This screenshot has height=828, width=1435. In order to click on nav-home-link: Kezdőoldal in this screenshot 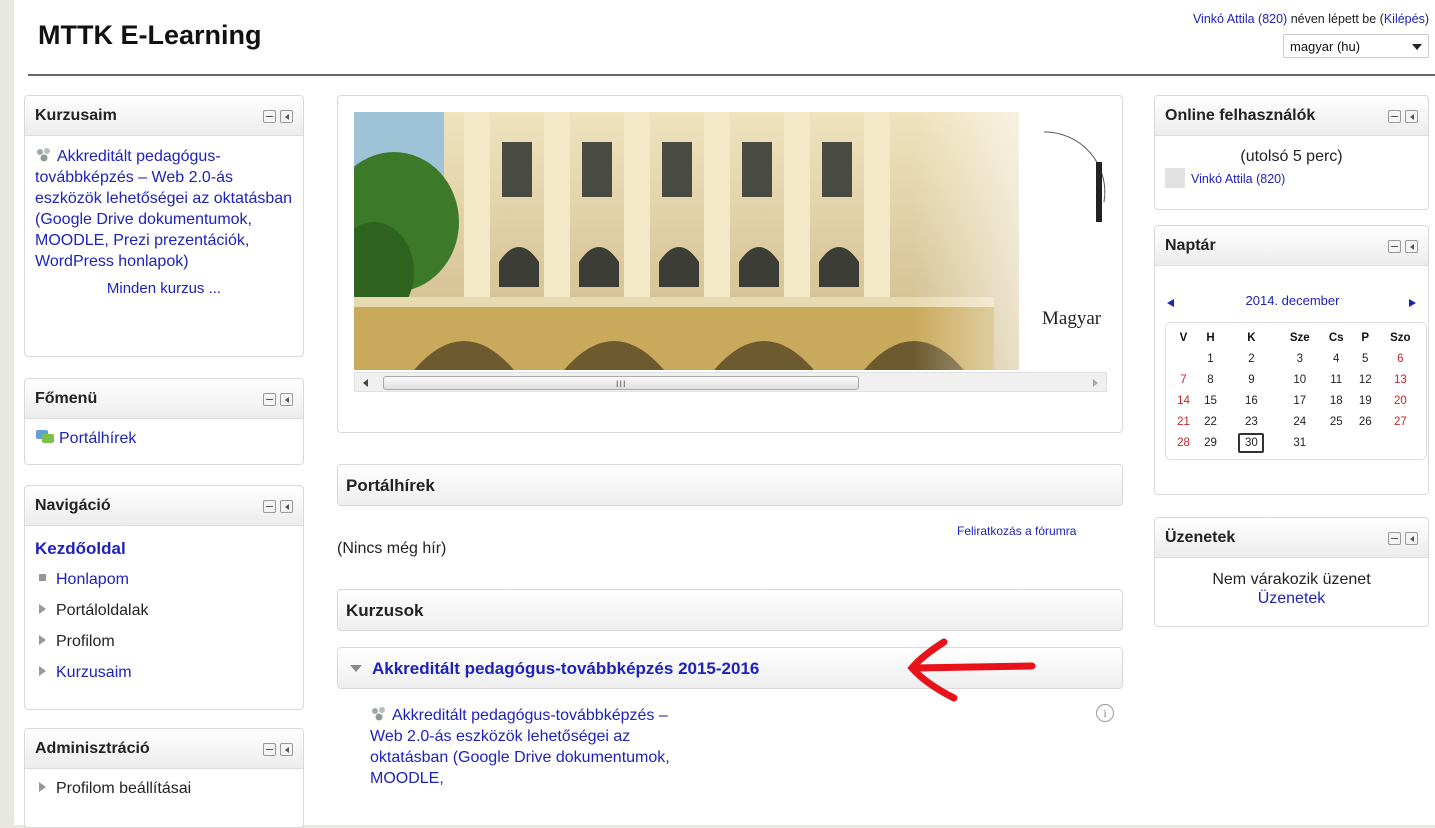, I will do `click(164, 549)`.